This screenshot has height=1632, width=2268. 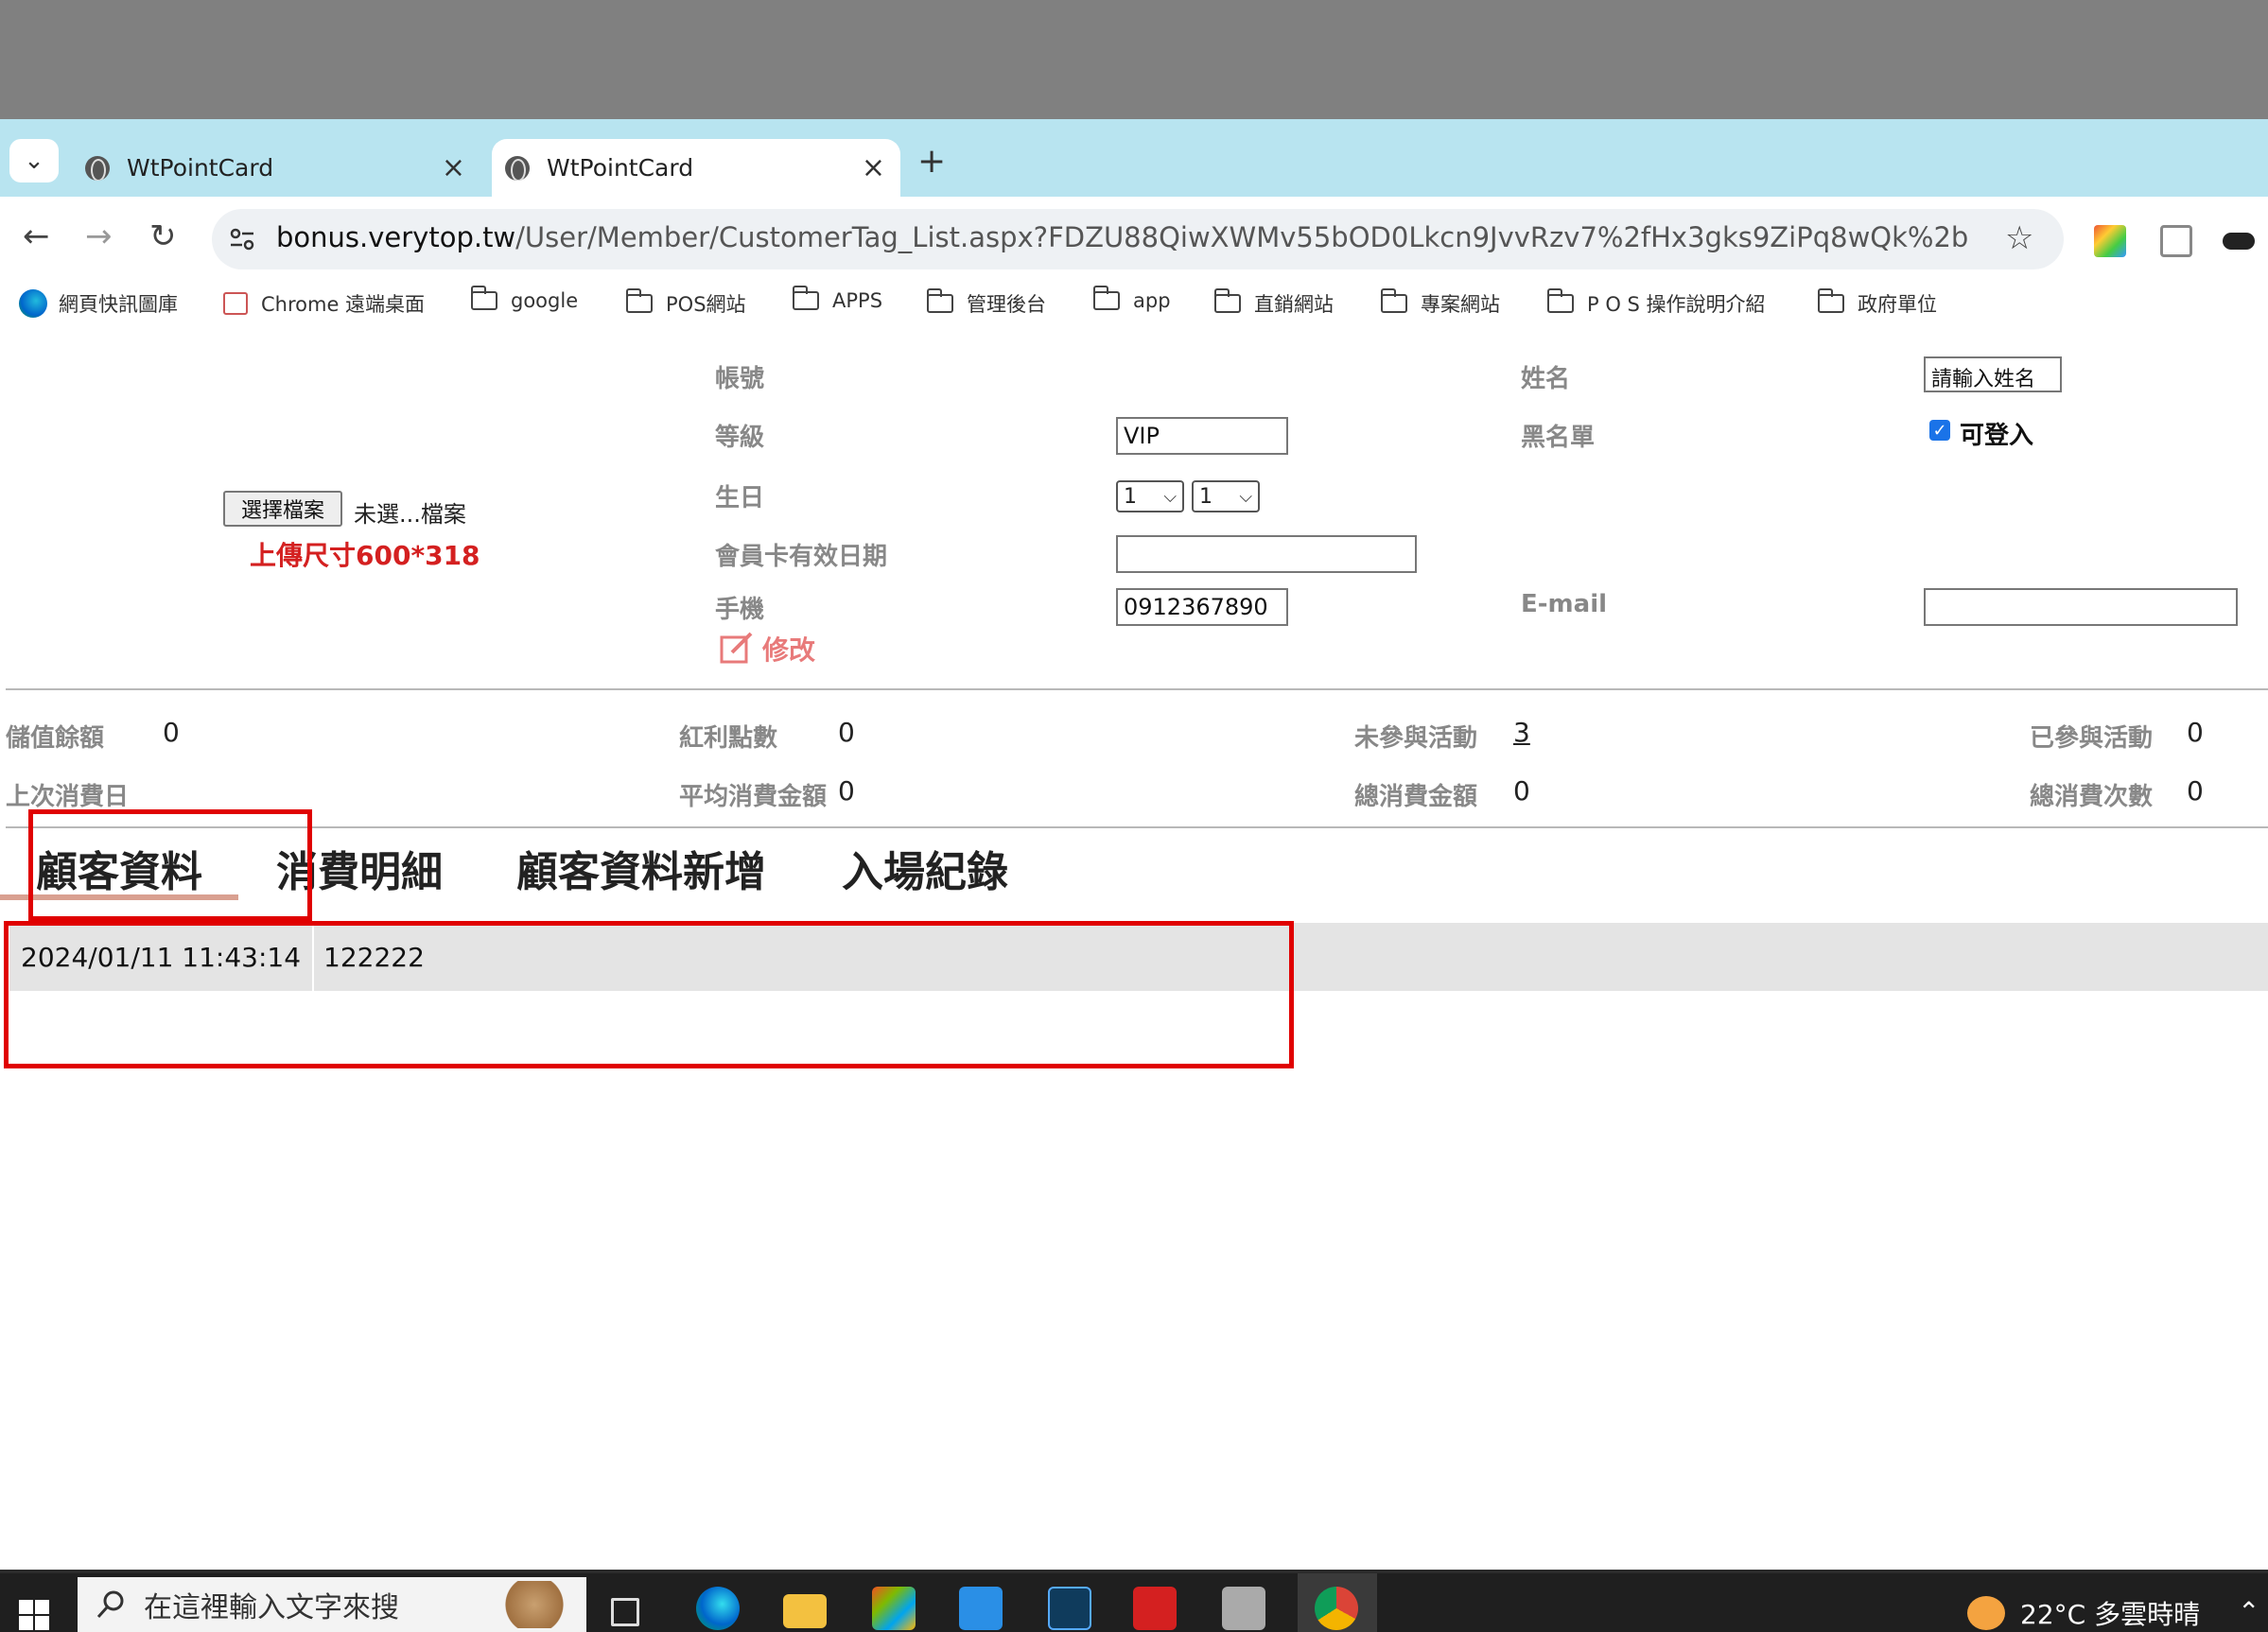 I want to click on bookmark-label: 管理後台, so click(x=1006, y=304).